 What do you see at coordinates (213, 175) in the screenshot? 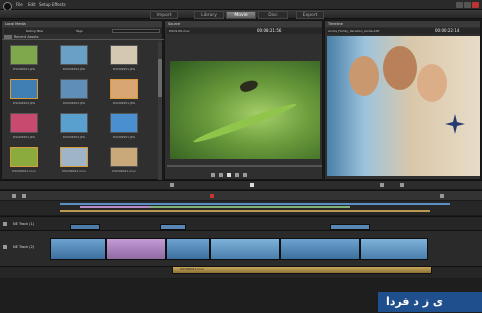
I see `rewind-icon` at bounding box center [213, 175].